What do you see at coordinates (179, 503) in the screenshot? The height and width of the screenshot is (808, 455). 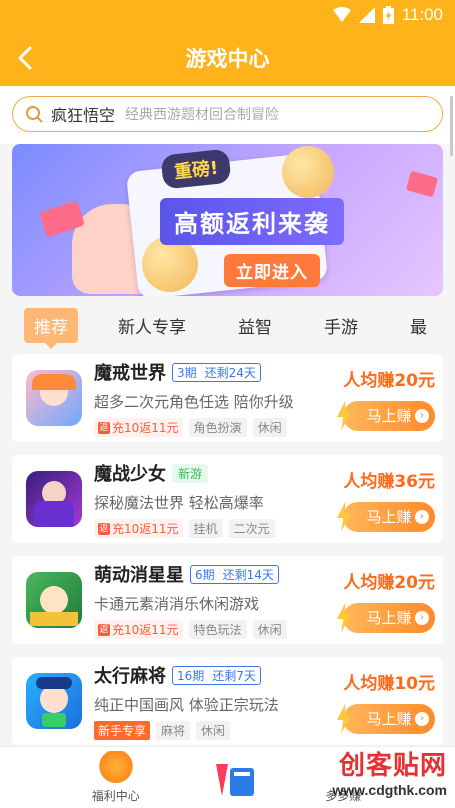 I see `game-desc: 探秘魔法世界 轻松高爆率` at bounding box center [179, 503].